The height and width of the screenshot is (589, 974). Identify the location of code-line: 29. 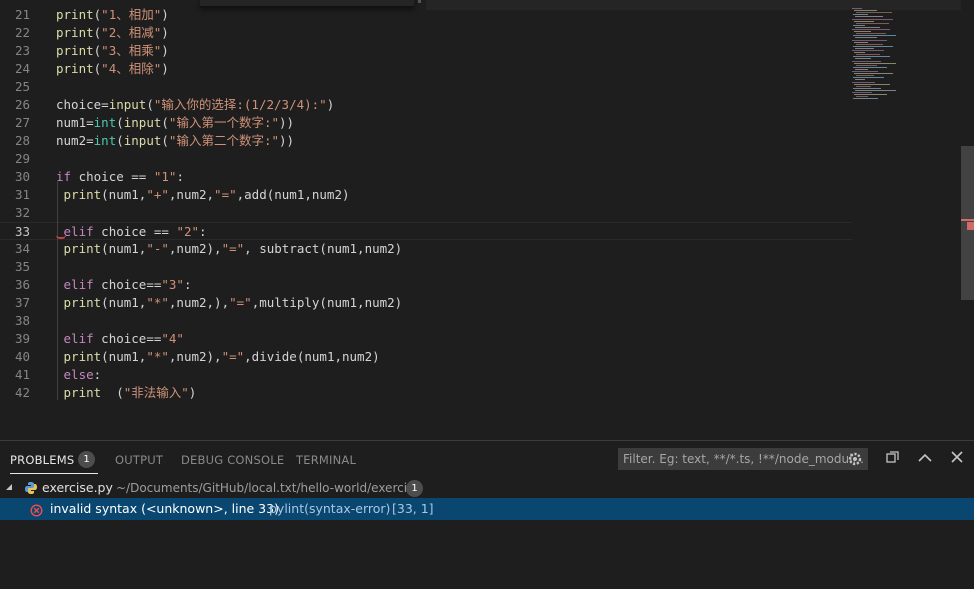
(426, 159).